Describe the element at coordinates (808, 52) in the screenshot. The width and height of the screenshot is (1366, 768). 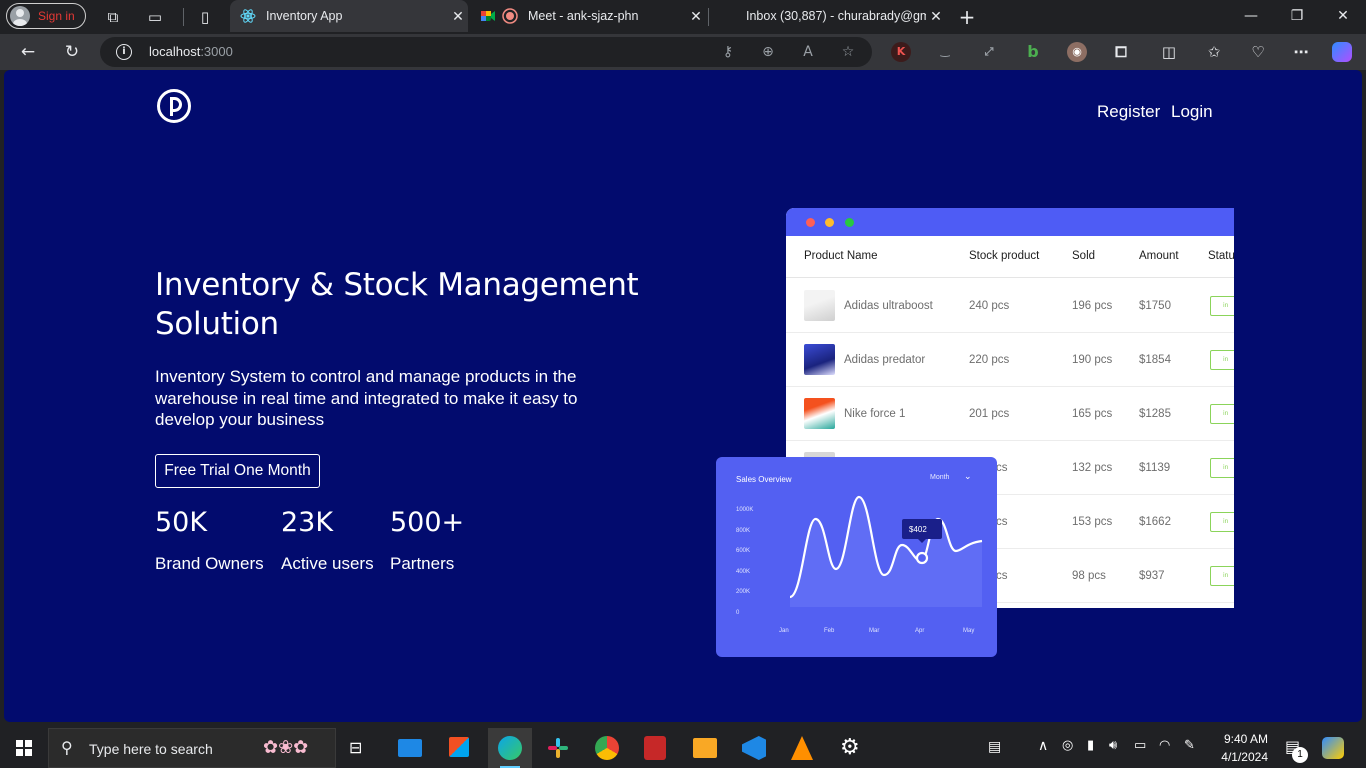
I see `read-aloud-icon: A` at that location.